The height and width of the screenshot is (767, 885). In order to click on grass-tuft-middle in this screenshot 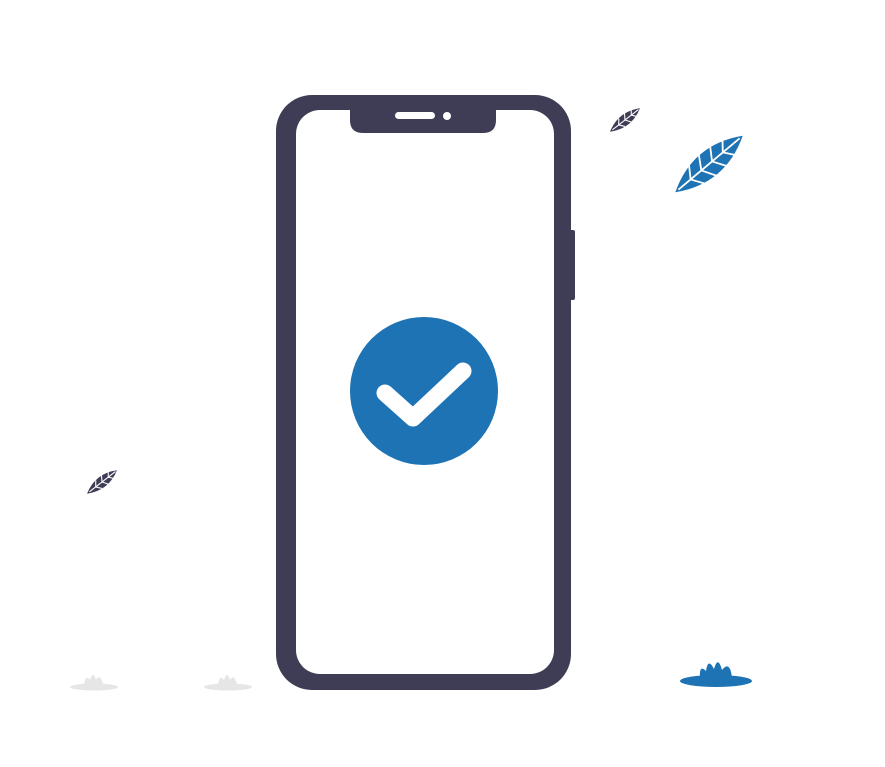, I will do `click(228, 683)`.